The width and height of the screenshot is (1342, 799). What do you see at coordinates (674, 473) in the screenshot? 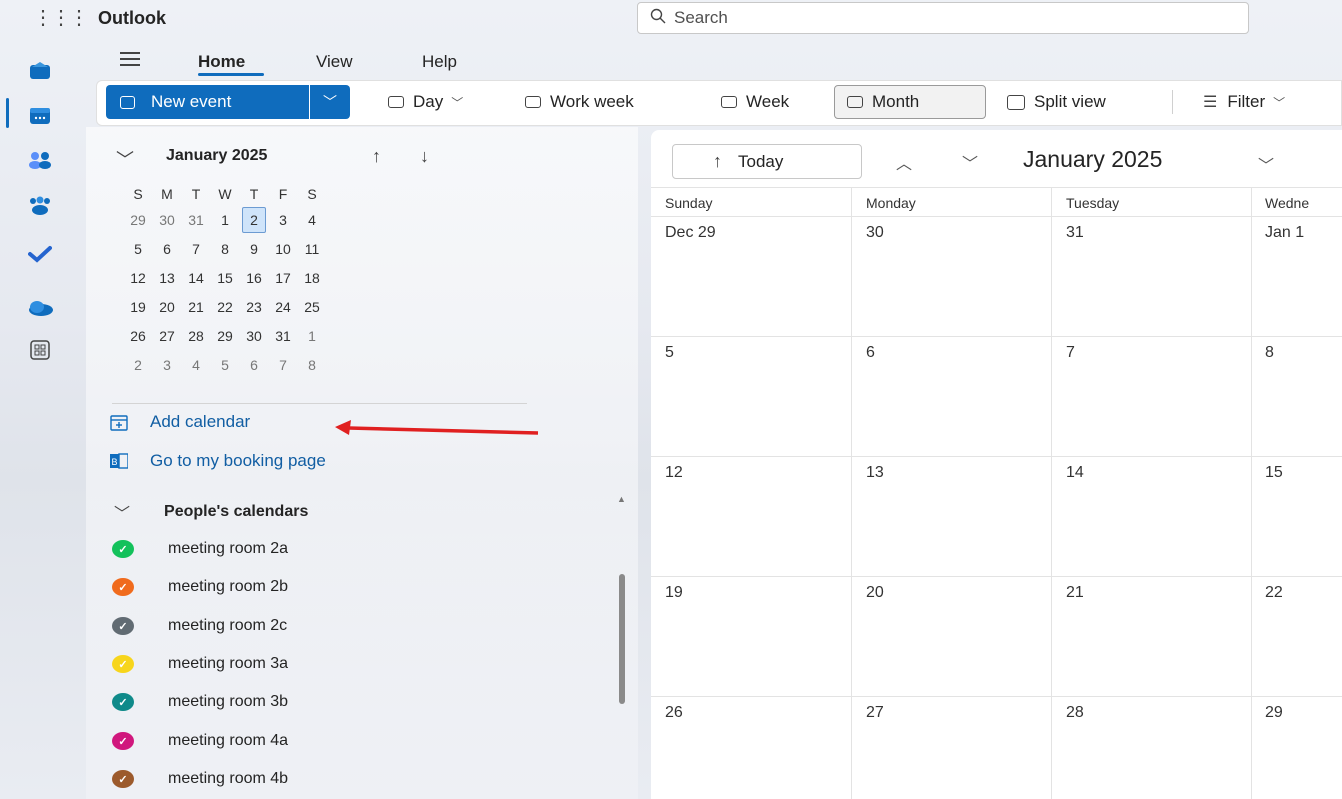
I see `day-cell-label: 12` at bounding box center [674, 473].